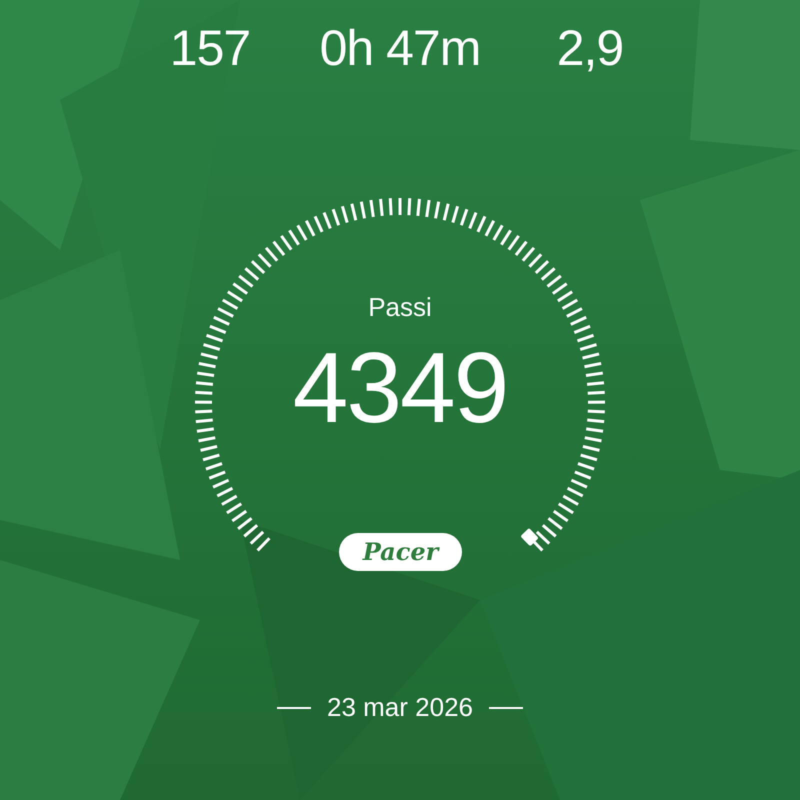 The height and width of the screenshot is (800, 800). What do you see at coordinates (590, 48) in the screenshot?
I see `stat-value: 2,9` at bounding box center [590, 48].